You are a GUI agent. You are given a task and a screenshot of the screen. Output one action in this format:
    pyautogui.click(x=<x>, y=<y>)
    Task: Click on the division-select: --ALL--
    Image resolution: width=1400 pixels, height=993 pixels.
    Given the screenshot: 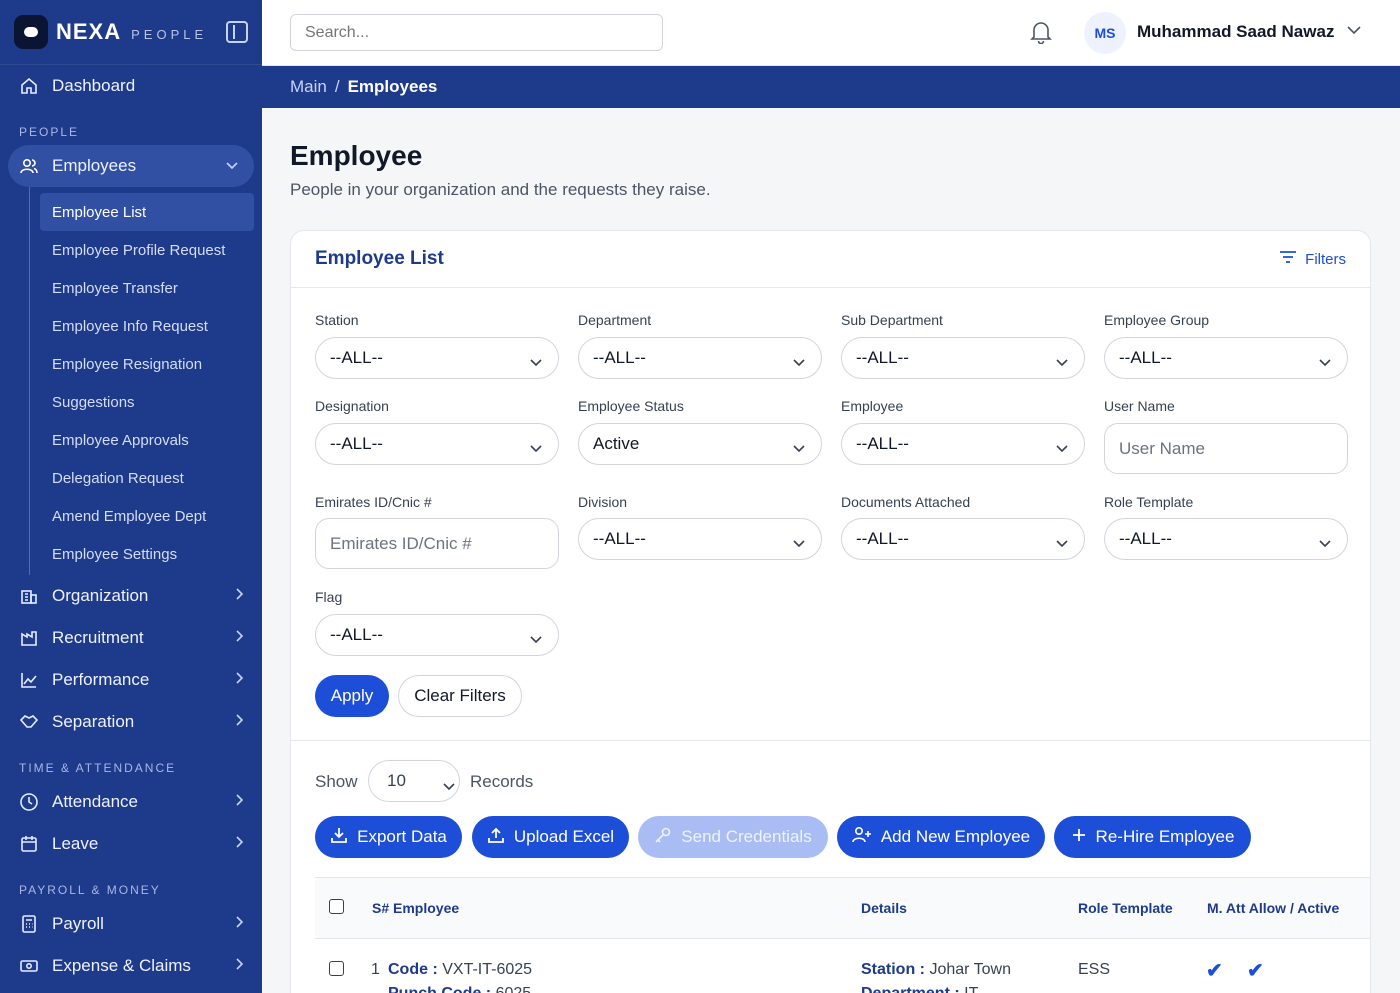 What is the action you would take?
    pyautogui.click(x=700, y=539)
    